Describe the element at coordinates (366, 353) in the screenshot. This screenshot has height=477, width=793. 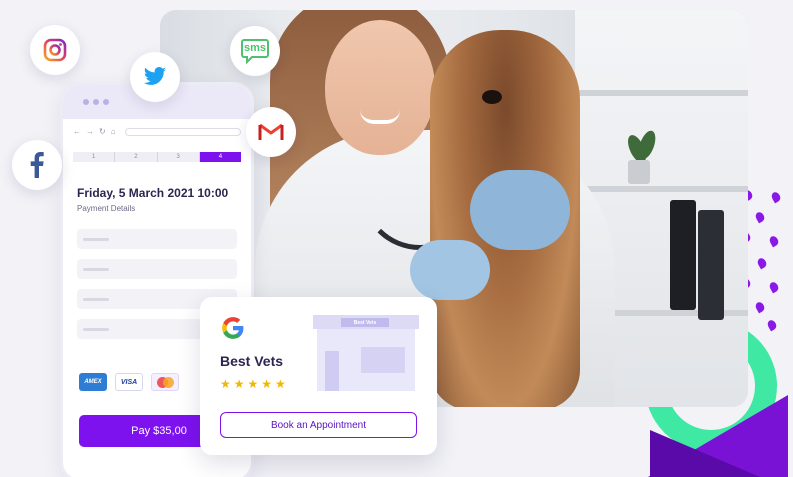
I see `storefront-illustration: Best Vets` at that location.